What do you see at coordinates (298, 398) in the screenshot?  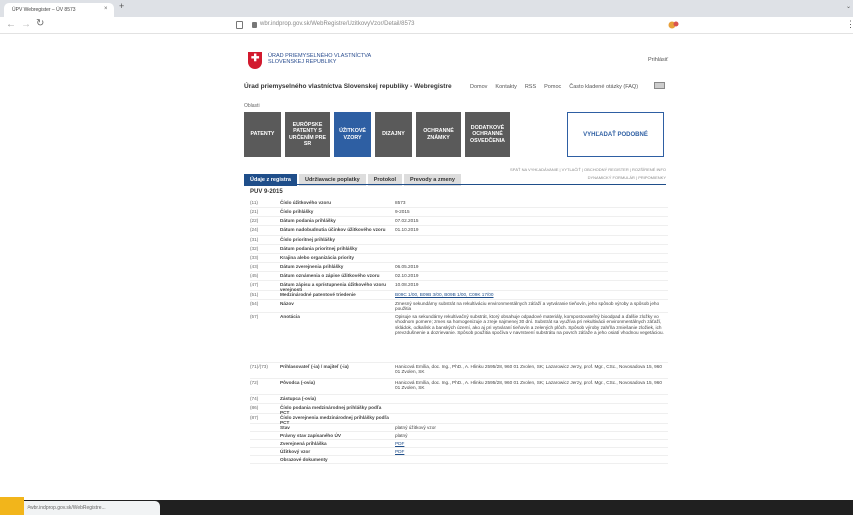 I see `field-label: Zástupca (-ovia)` at bounding box center [298, 398].